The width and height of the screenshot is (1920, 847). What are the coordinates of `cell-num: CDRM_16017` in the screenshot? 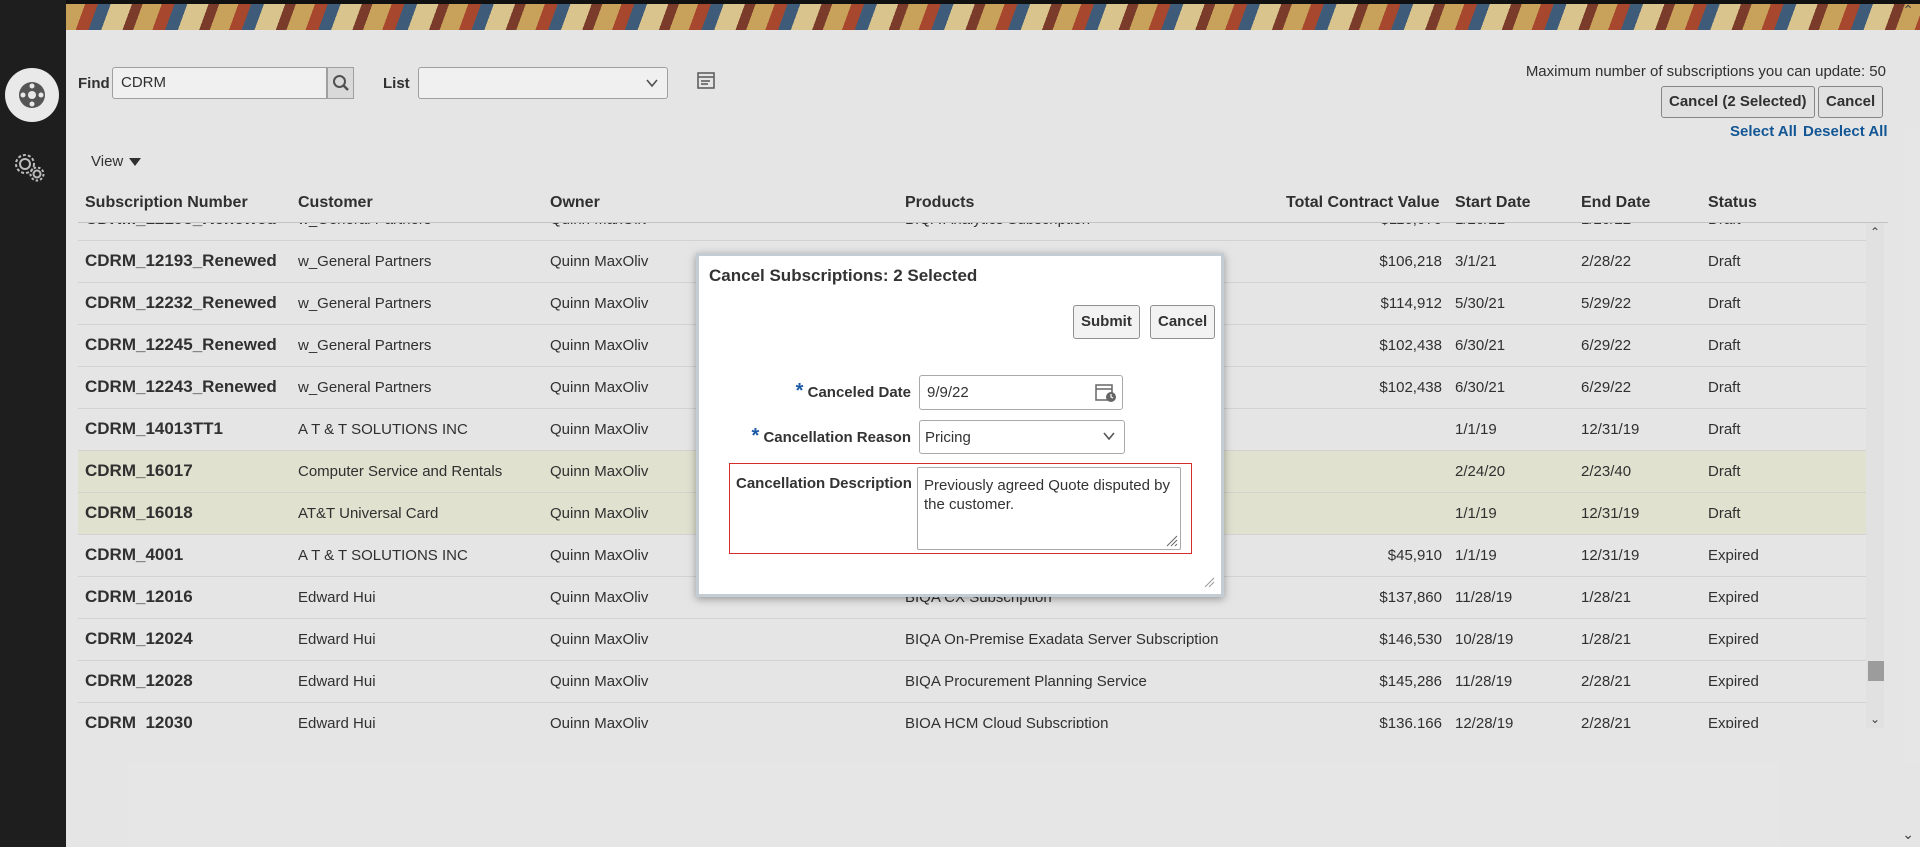 It's located at (139, 470).